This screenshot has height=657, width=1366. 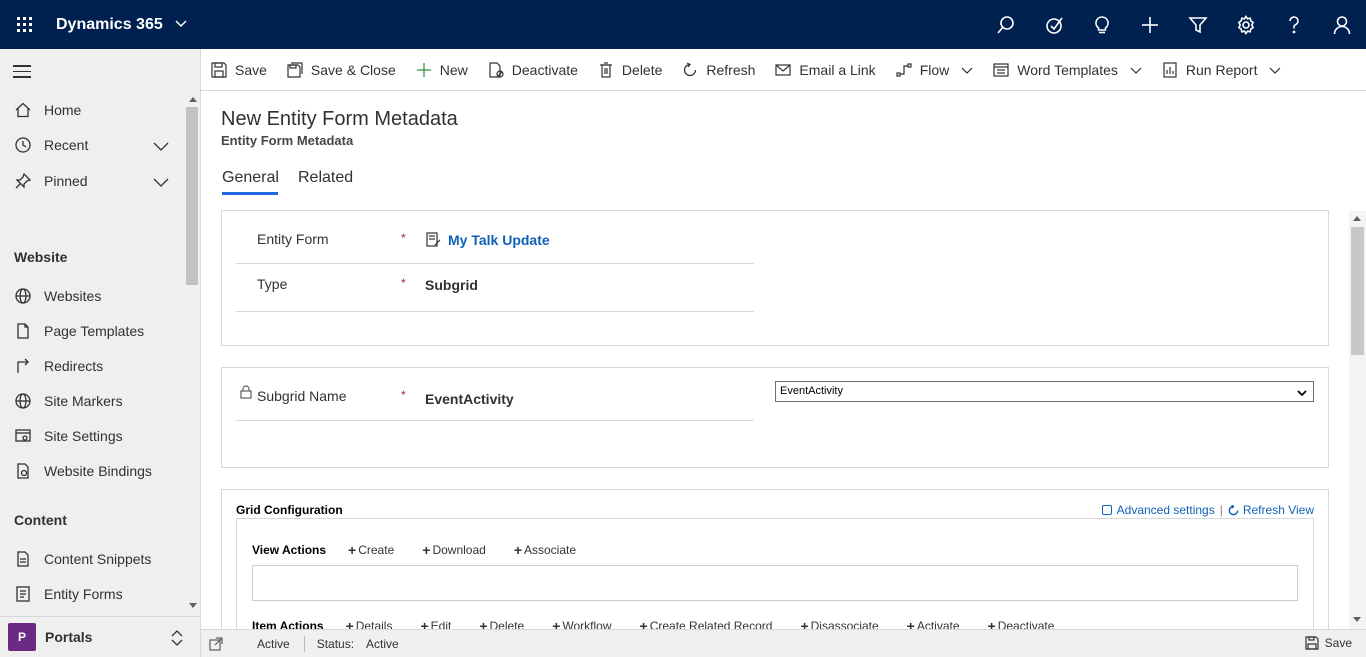 I want to click on save-button: Save, so click(x=239, y=70).